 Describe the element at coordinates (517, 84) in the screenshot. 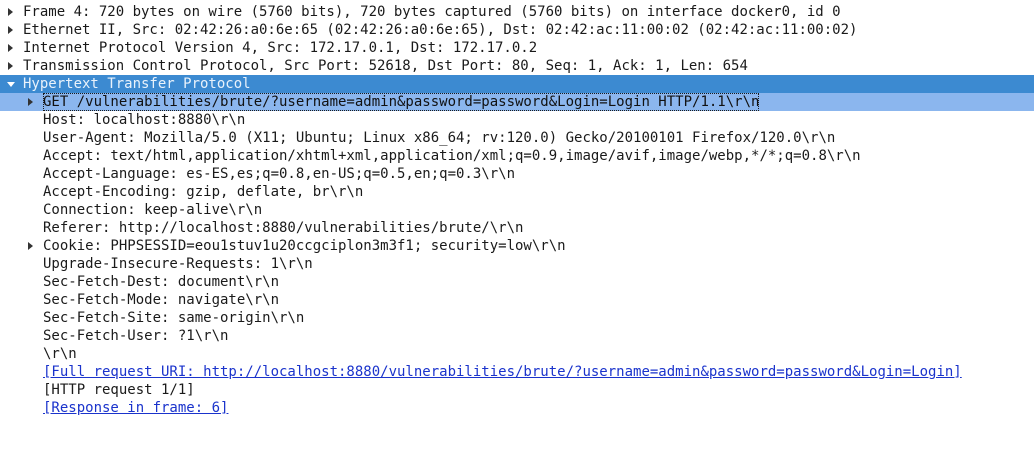

I see `tree-item-http: Hypertext Transfer Protocol` at that location.